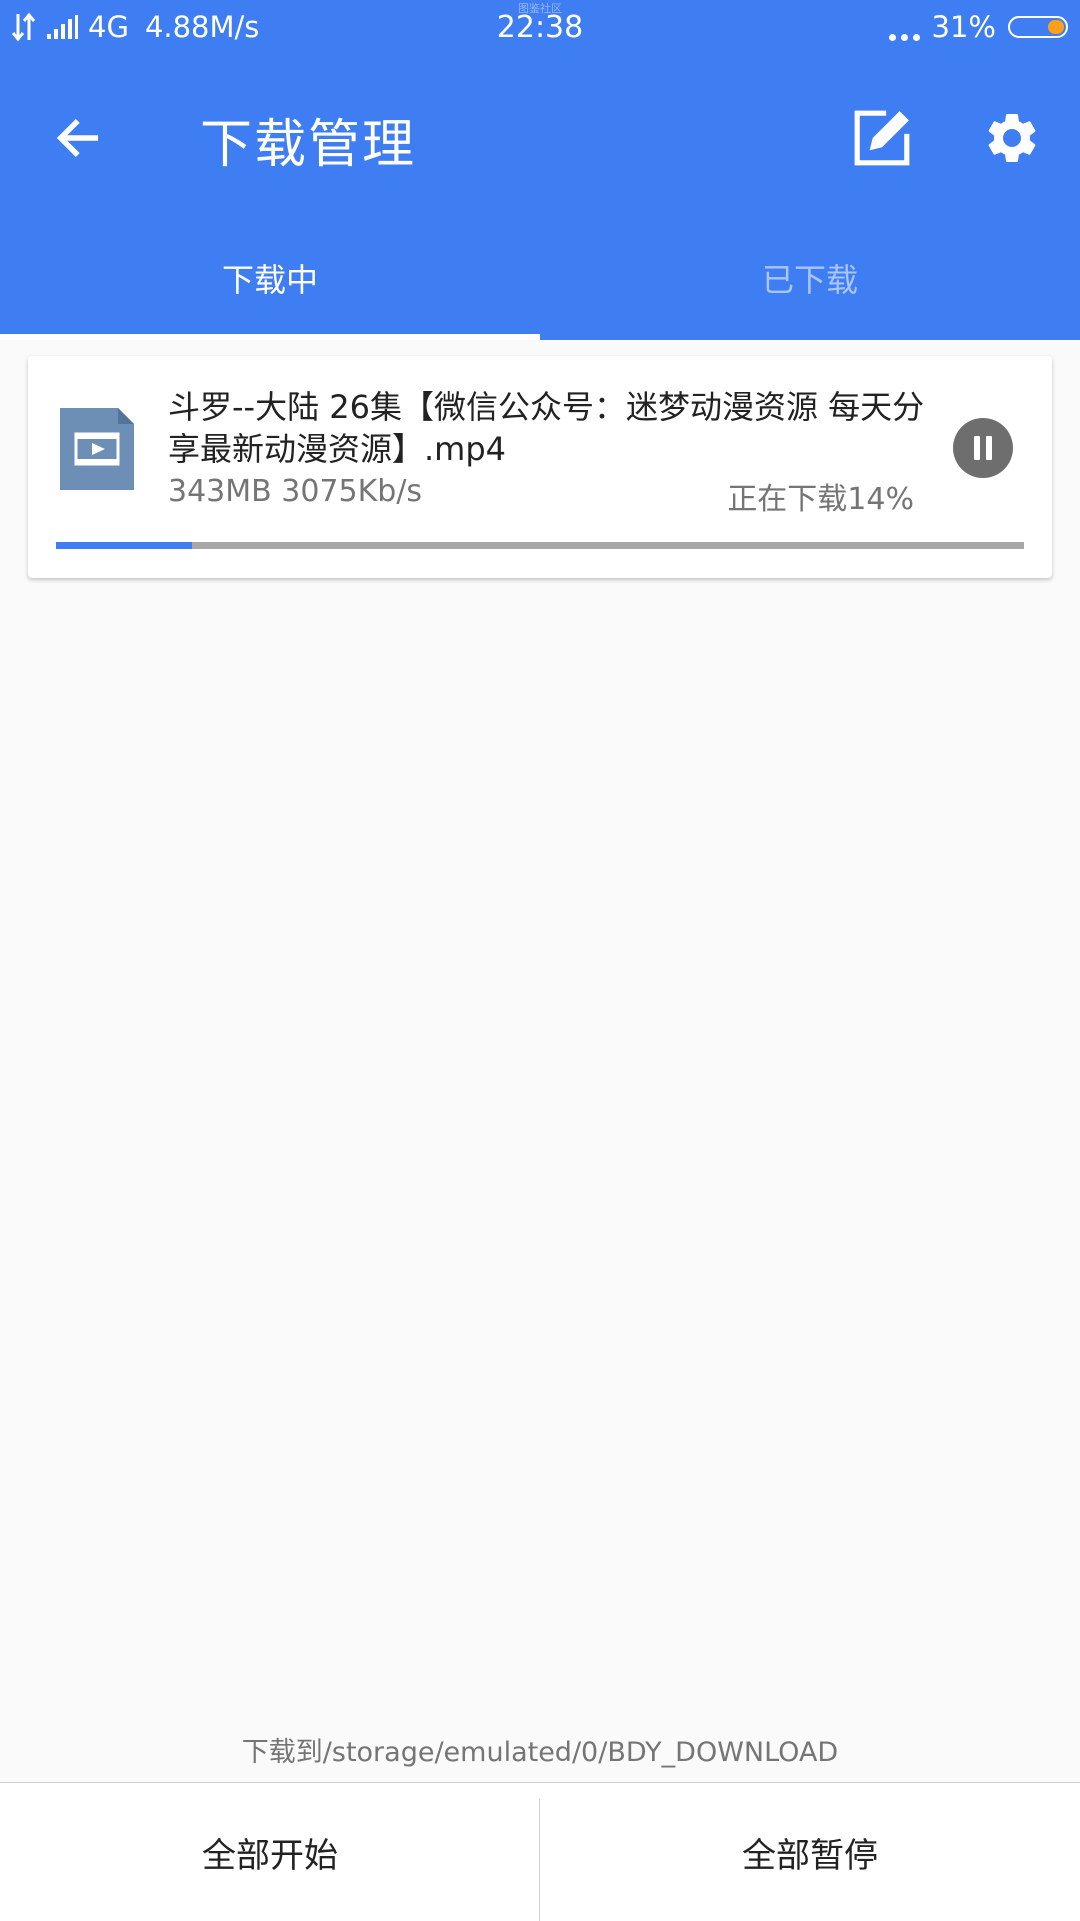 This screenshot has height=1921, width=1080. Describe the element at coordinates (97, 449) in the screenshot. I see `video-file-icon` at that location.